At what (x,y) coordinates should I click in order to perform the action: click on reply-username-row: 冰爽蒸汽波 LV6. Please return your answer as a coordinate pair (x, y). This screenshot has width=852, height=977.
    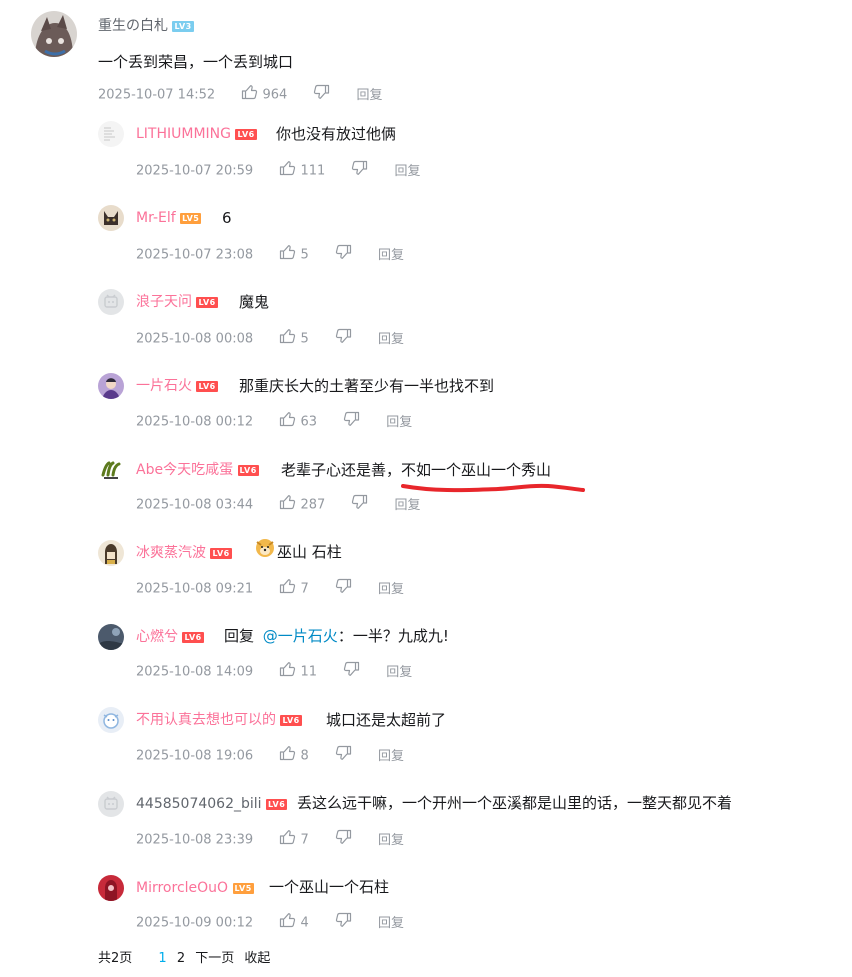
    Looking at the image, I should click on (184, 553).